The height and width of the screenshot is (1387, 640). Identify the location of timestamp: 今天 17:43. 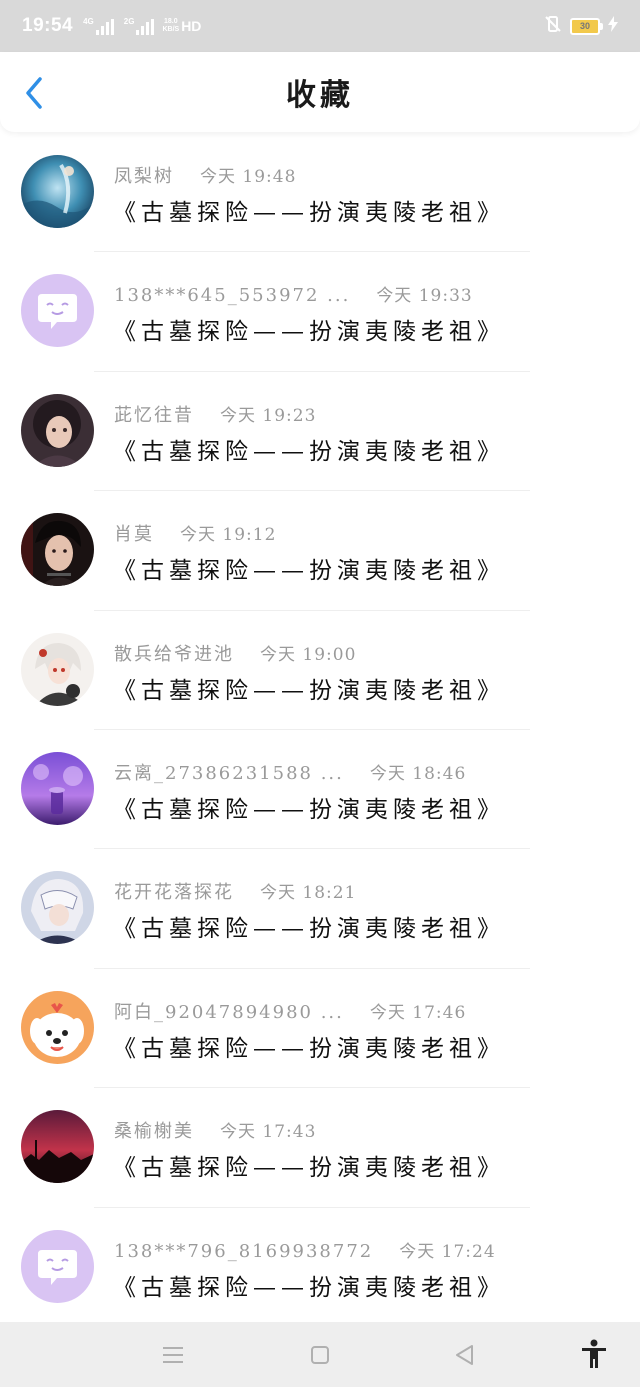
(268, 1132).